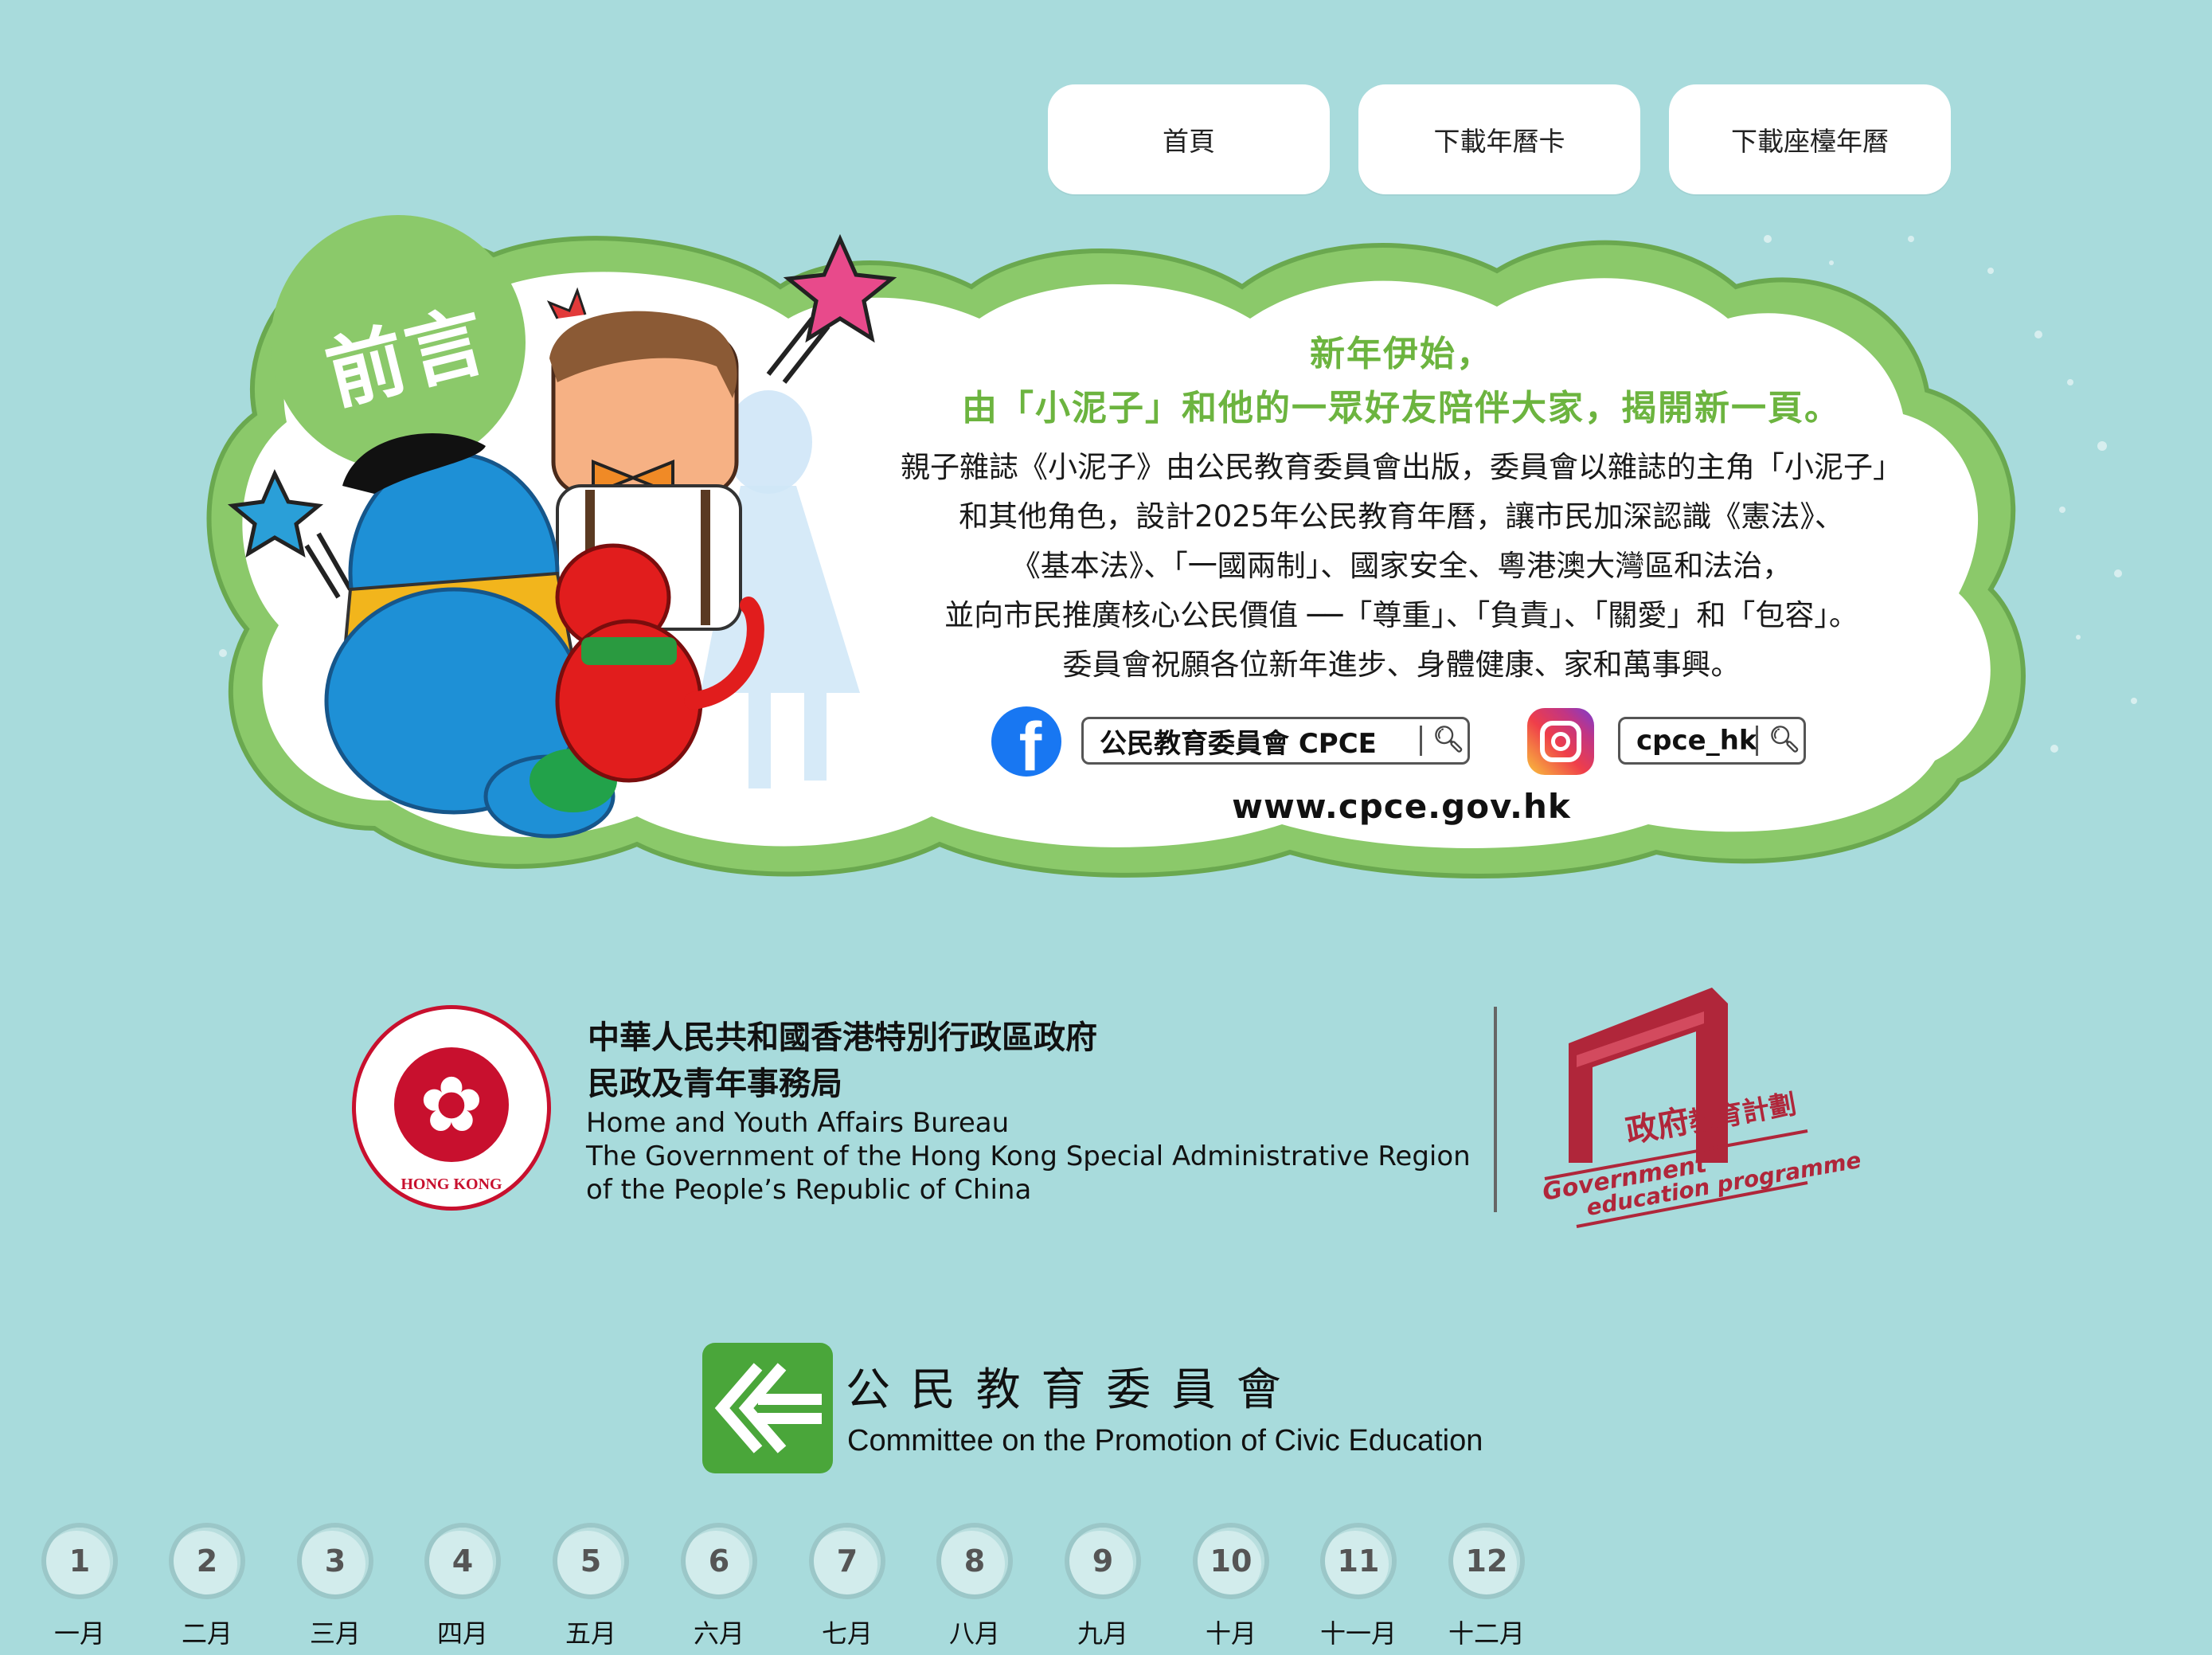  Describe the element at coordinates (1486, 1634) in the screenshot. I see `month-12-label: 十二月` at that location.